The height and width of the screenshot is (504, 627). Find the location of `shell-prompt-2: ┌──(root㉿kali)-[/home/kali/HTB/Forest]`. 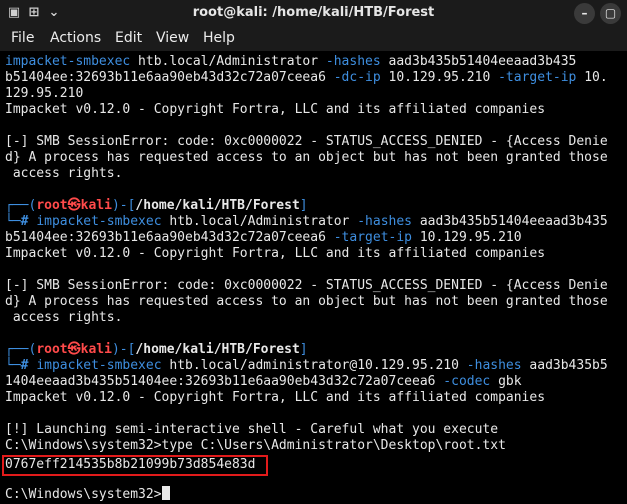

shell-prompt-2: ┌──(root㉿kali)-[/home/kali/HTB/Forest] is located at coordinates (156, 205).